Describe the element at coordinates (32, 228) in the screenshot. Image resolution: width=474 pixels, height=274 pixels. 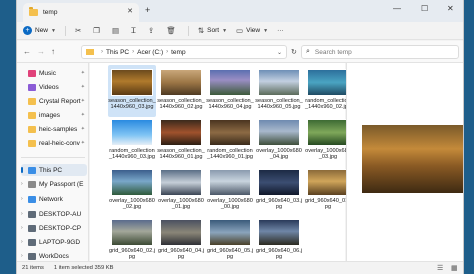
I see `computer-icon` at that location.